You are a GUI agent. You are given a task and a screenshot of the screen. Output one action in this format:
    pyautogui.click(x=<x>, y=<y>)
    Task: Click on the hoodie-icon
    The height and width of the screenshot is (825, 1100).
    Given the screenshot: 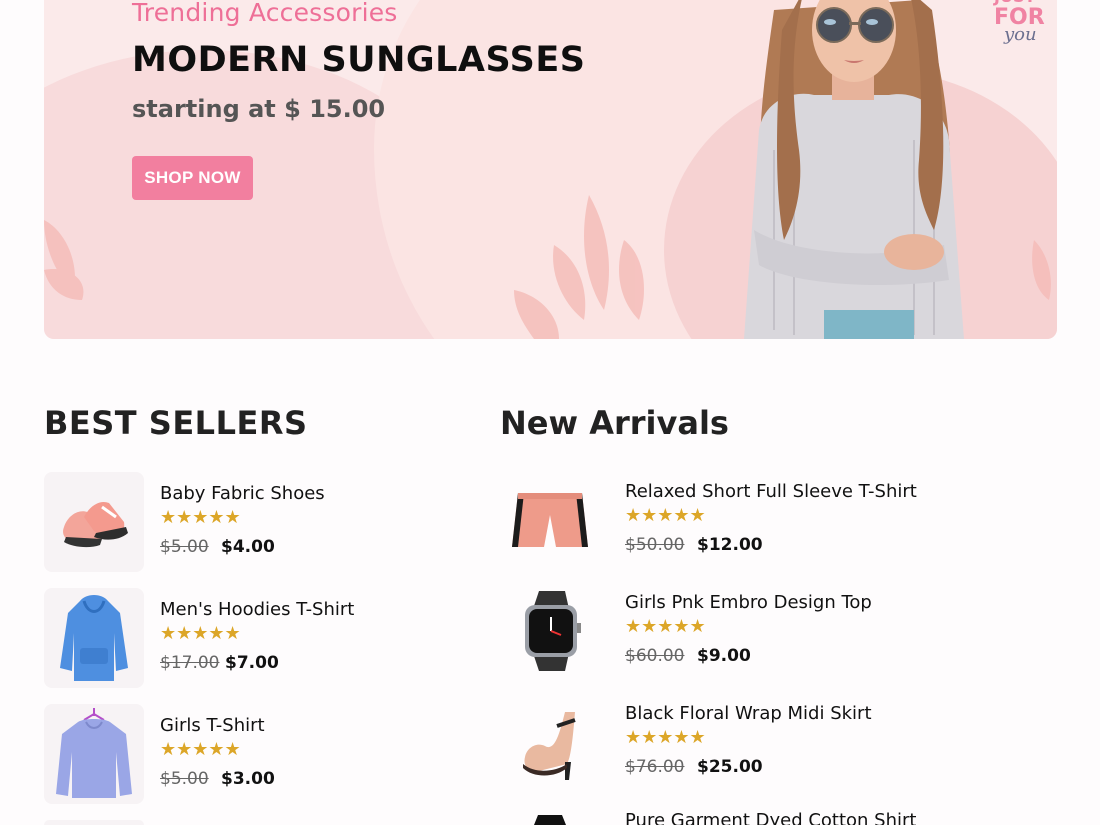 What is the action you would take?
    pyautogui.click(x=94, y=638)
    